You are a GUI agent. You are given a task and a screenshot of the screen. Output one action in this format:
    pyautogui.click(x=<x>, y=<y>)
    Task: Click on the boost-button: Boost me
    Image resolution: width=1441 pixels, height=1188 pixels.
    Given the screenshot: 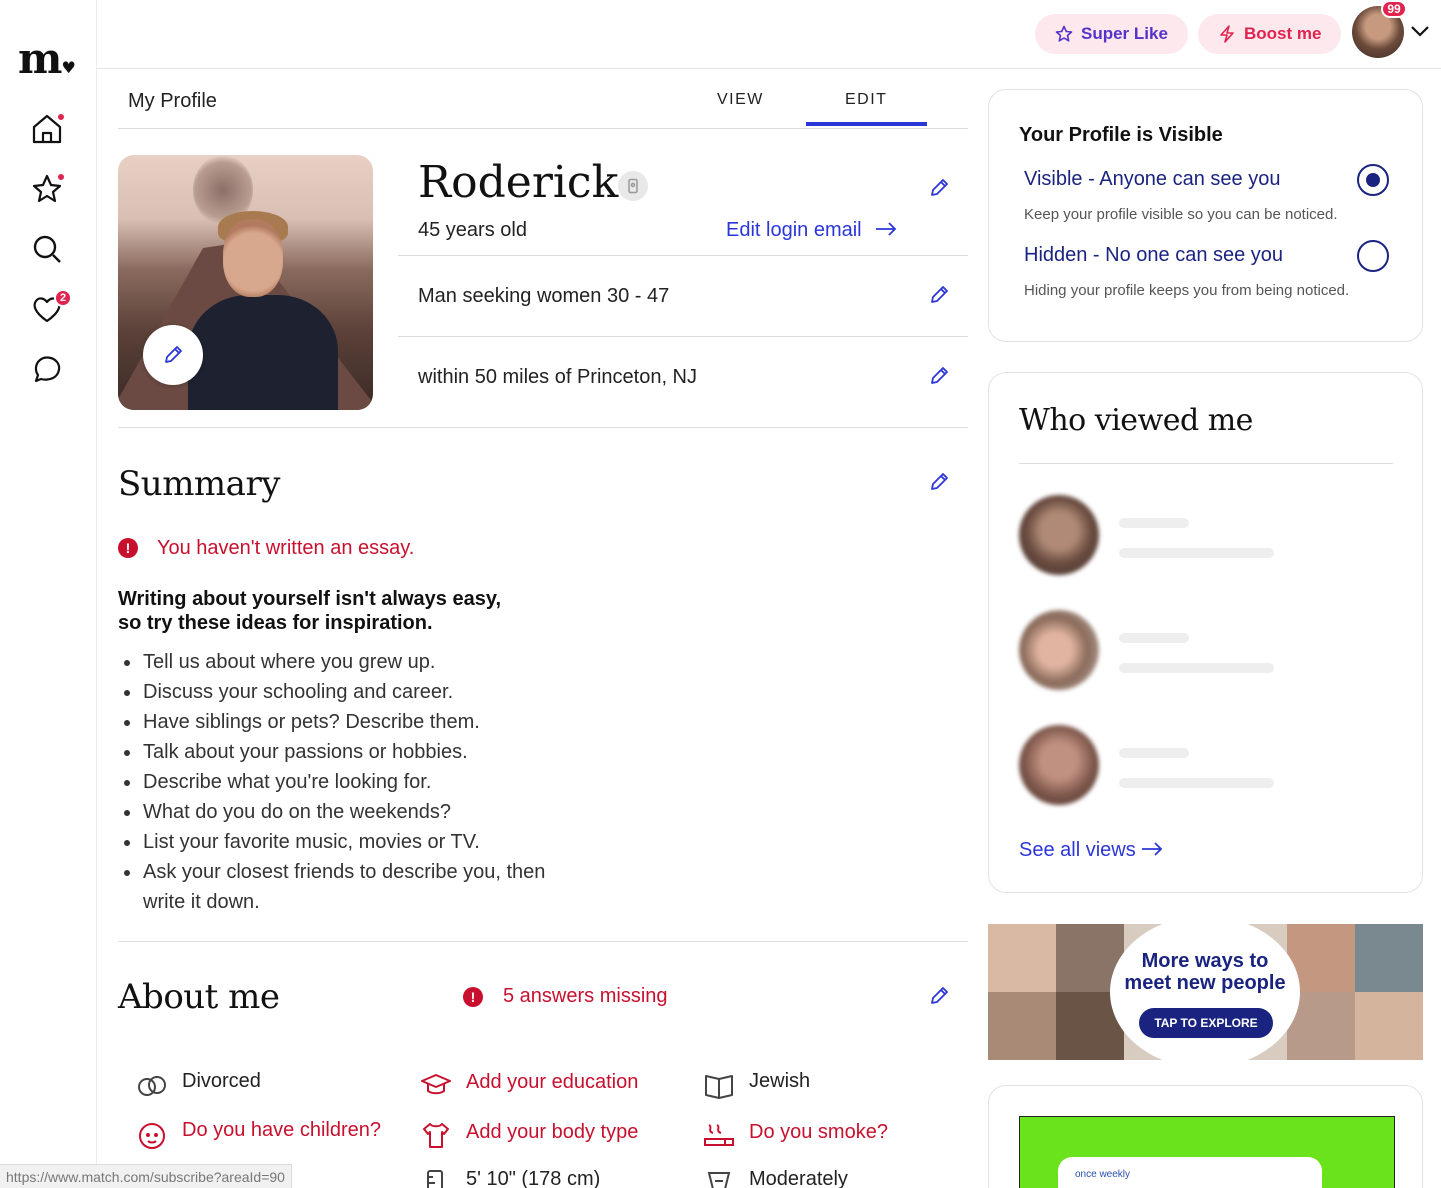 What is the action you would take?
    pyautogui.click(x=1270, y=34)
    